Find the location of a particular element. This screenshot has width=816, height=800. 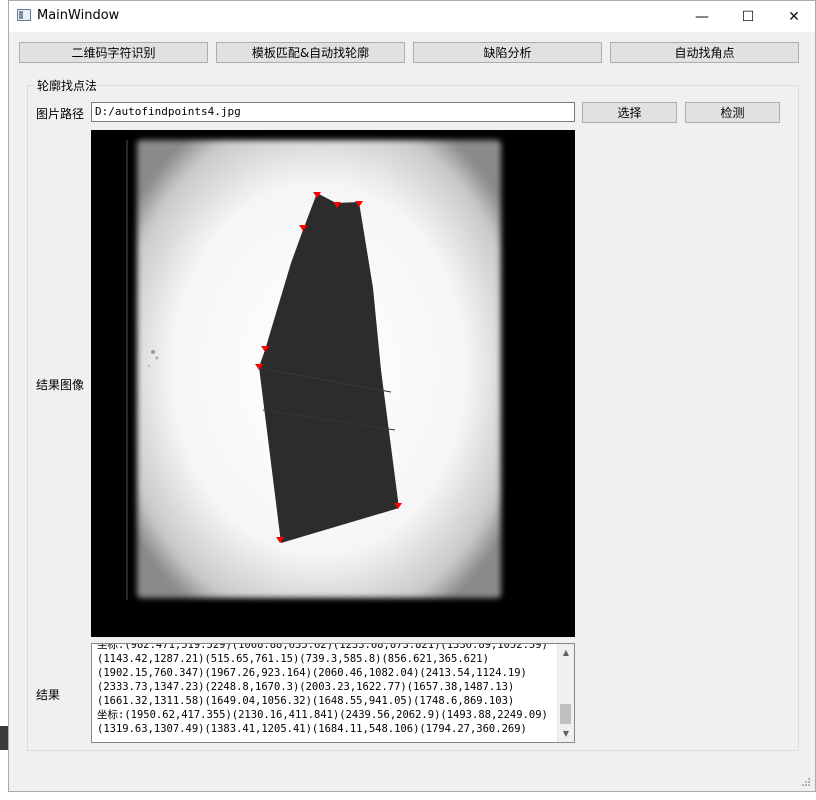

title-bar: MainWindow — ☐ ✕ is located at coordinates (412, 16).